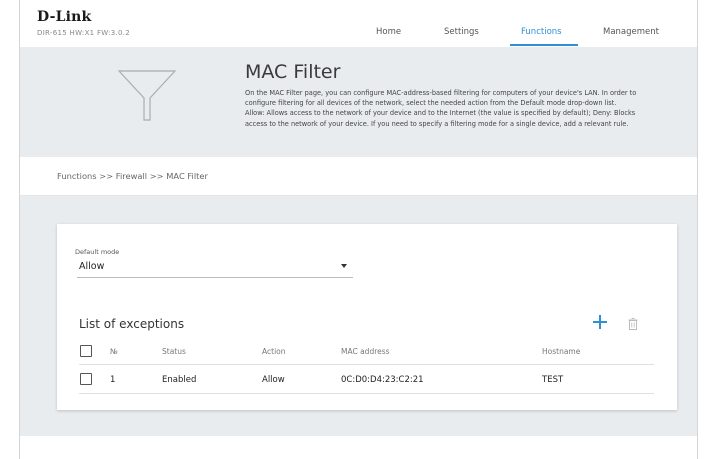 The height and width of the screenshot is (459, 719). I want to click on column-header-hostname: Hostname, so click(561, 351).